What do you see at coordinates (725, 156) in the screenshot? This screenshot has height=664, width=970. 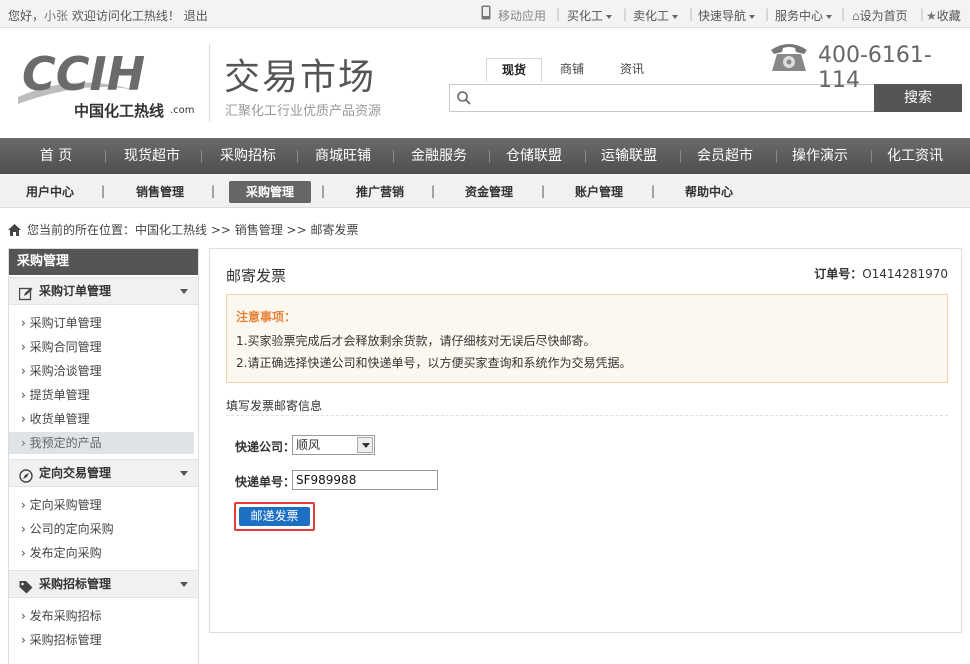 I see `nav-member-market: 会员超市` at bounding box center [725, 156].